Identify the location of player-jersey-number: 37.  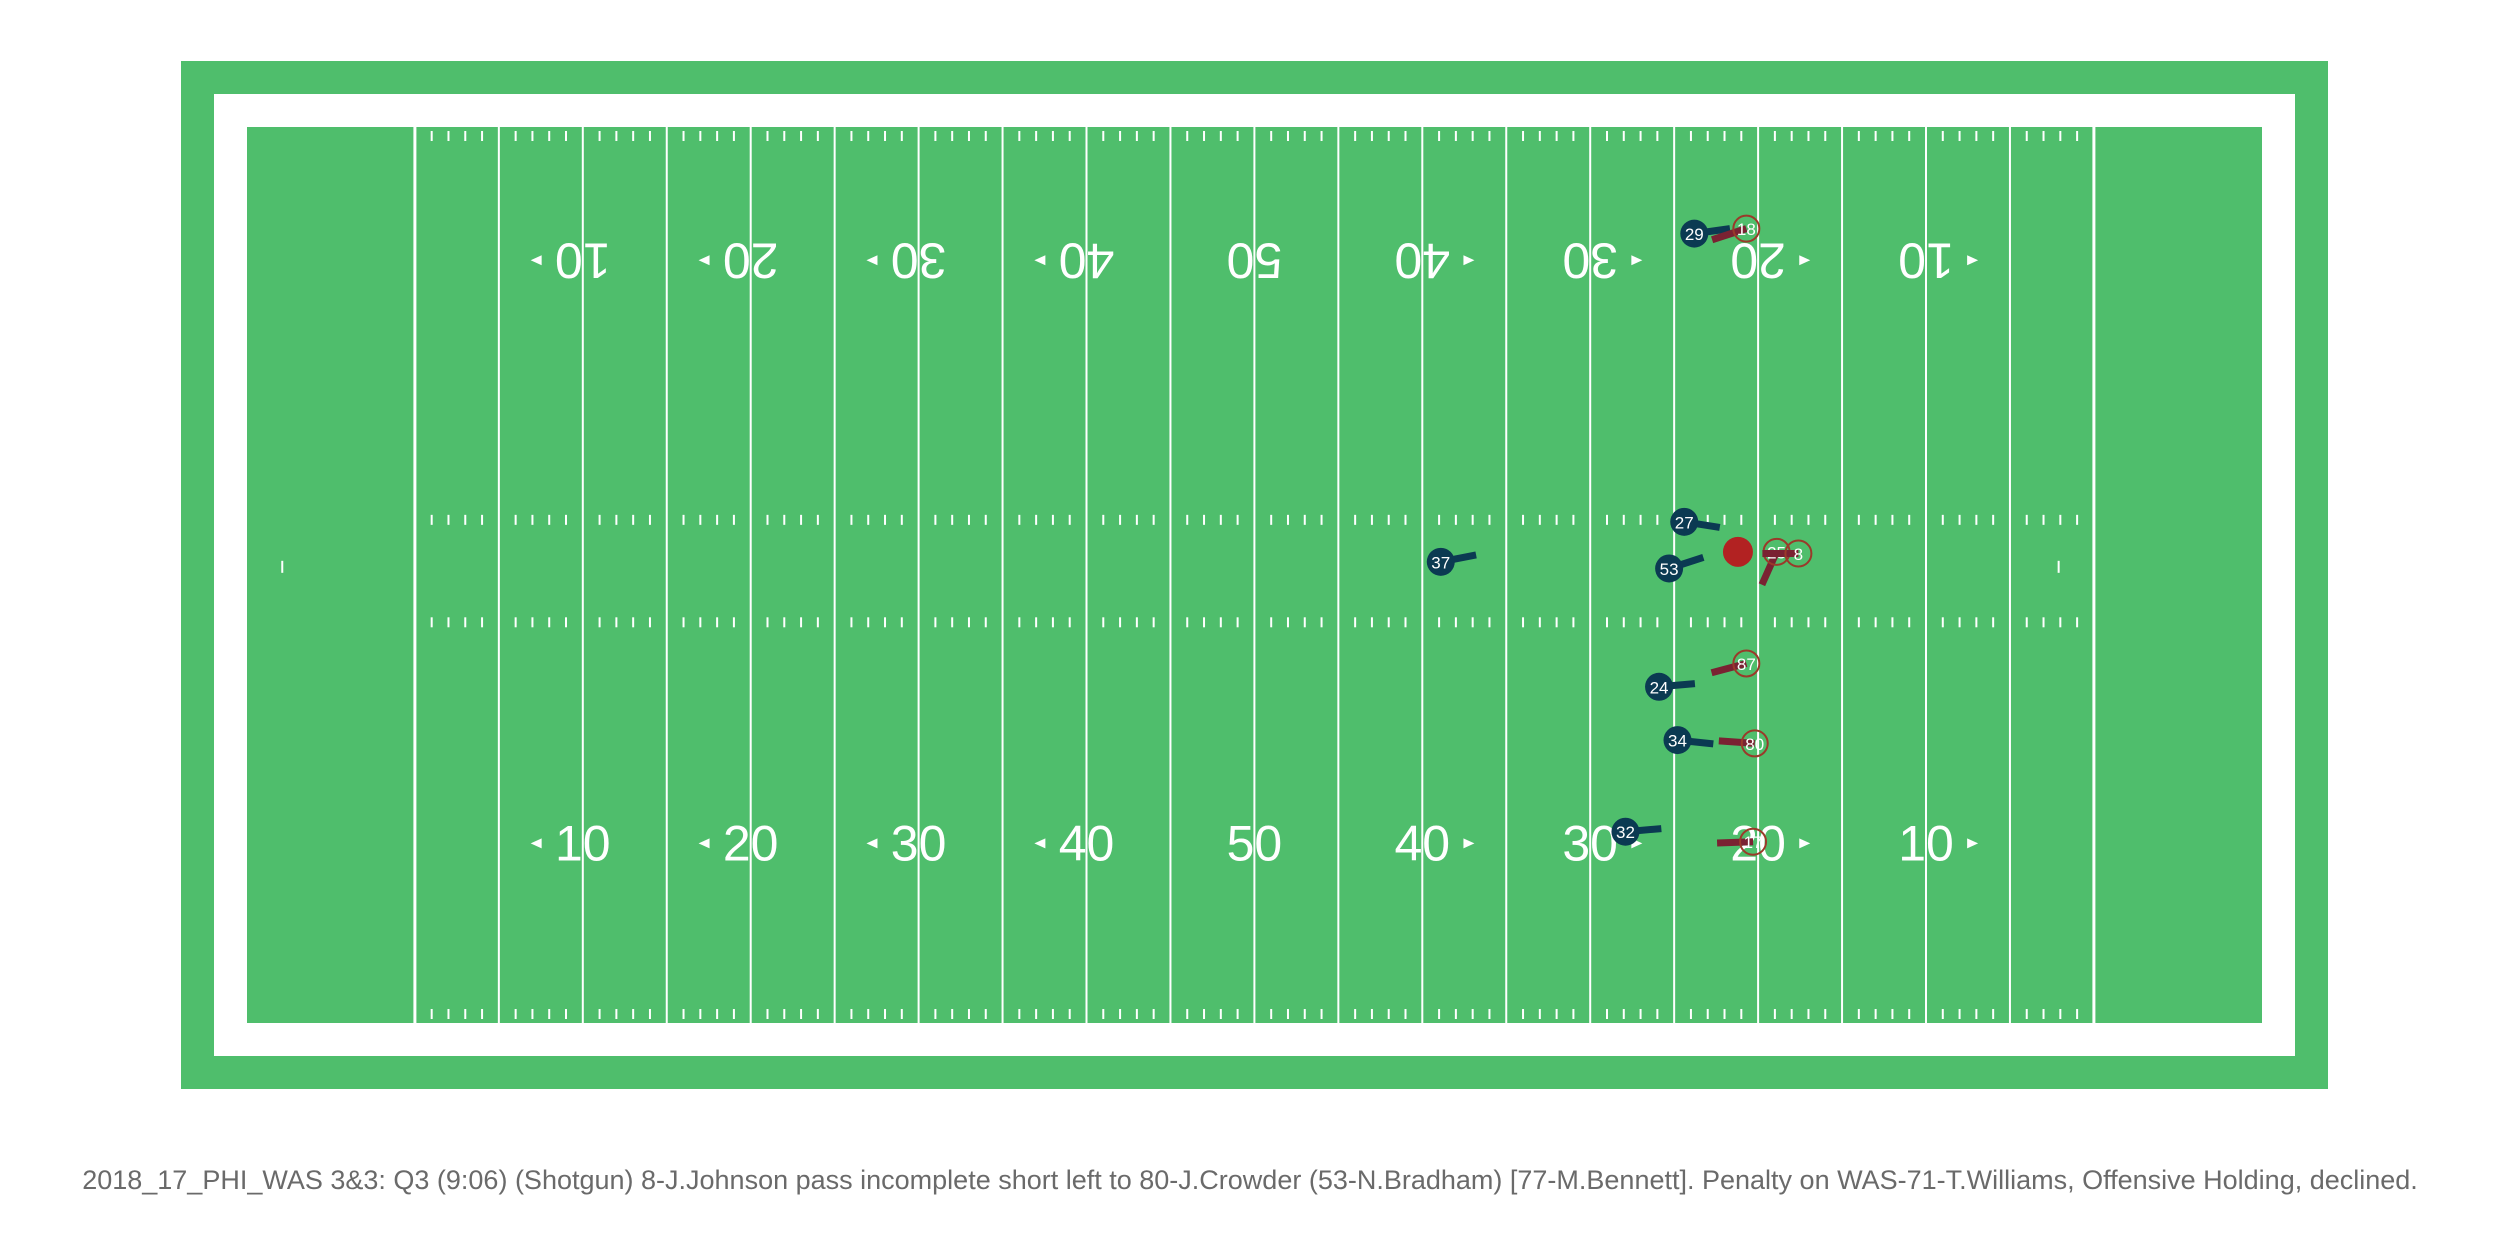
(1440, 562).